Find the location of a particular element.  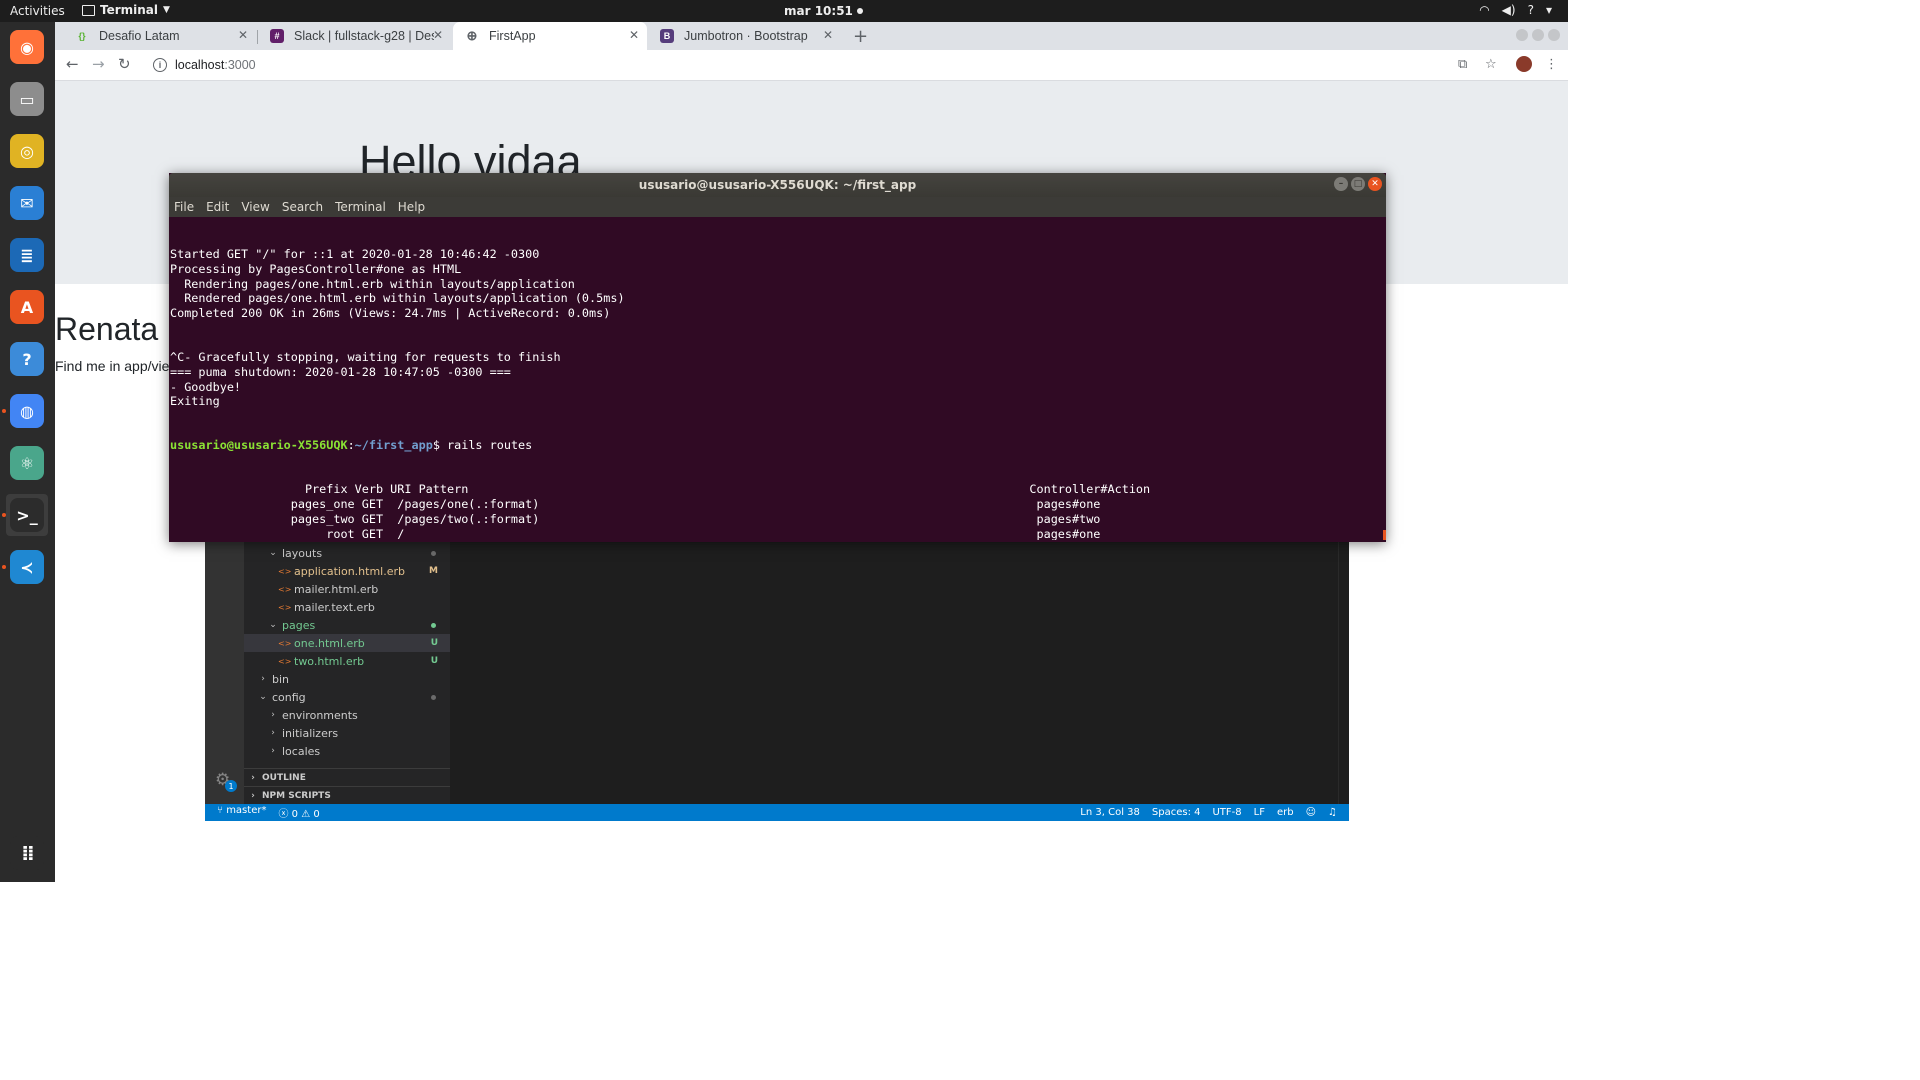

url-port: :3000 is located at coordinates (240, 65).